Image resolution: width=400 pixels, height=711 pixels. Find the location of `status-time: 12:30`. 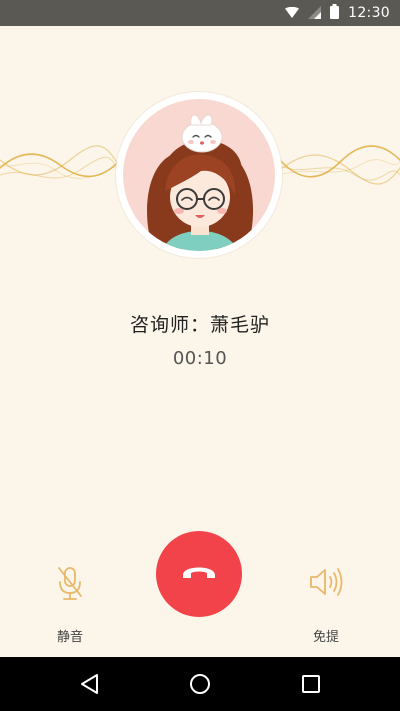

status-time: 12:30 is located at coordinates (369, 13).